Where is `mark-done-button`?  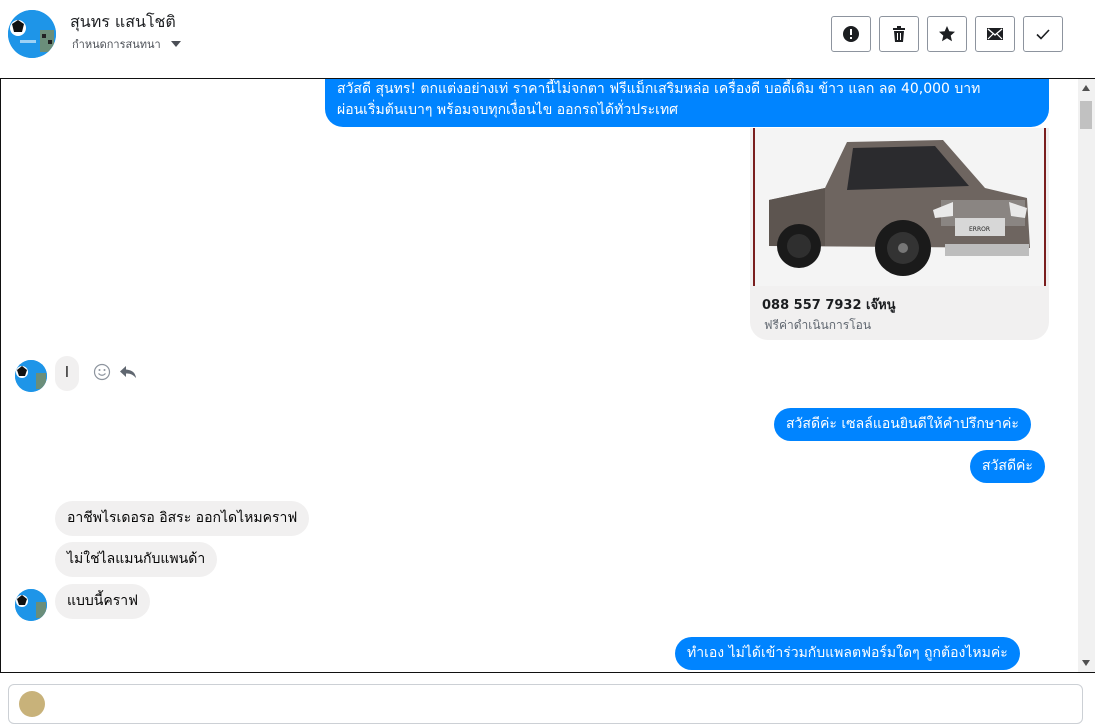
mark-done-button is located at coordinates (1043, 34).